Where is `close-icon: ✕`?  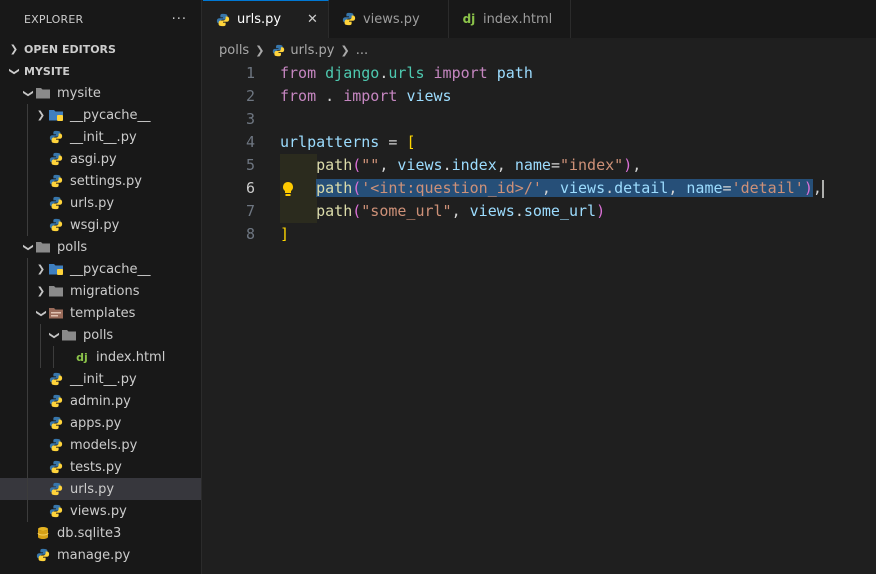 close-icon: ✕ is located at coordinates (312, 19).